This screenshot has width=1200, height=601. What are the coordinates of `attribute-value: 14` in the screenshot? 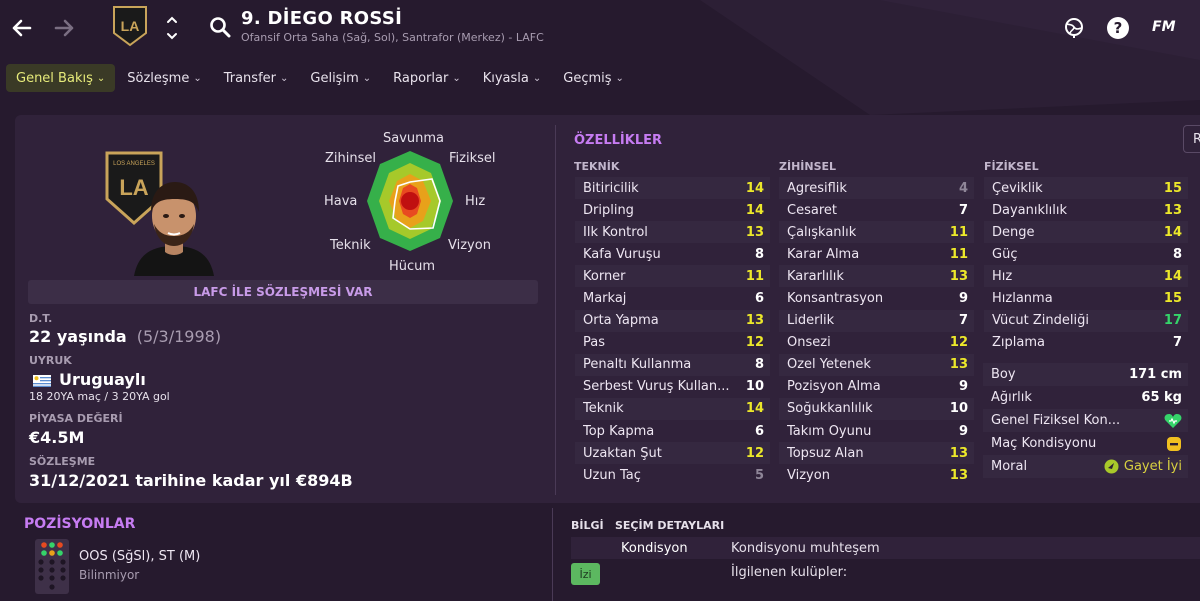 It's located at (754, 210).